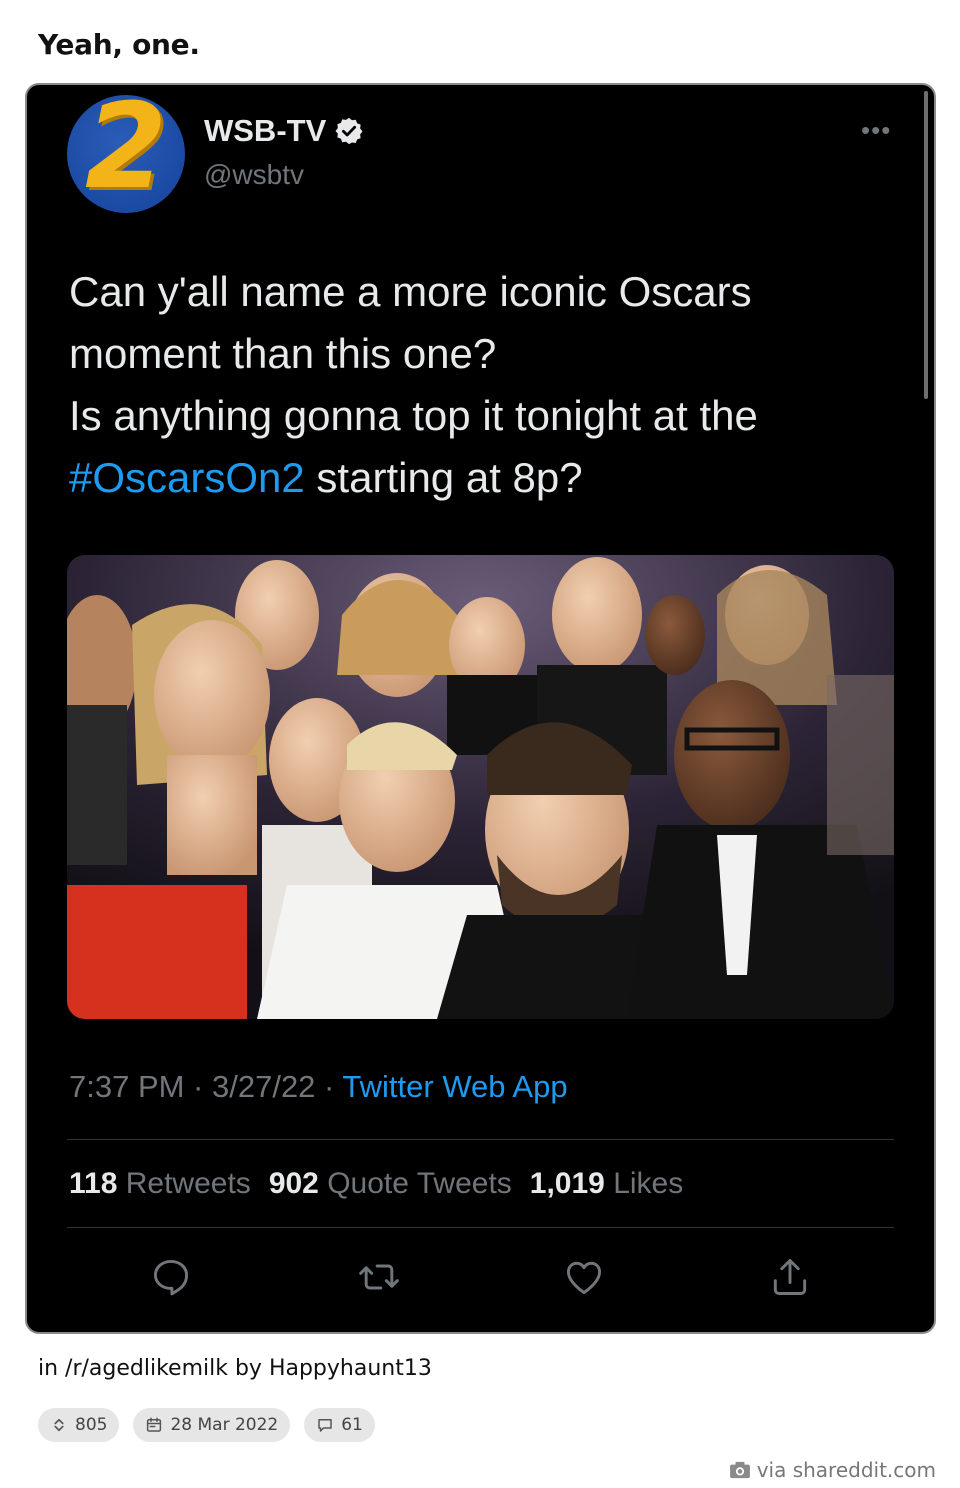  I want to click on retweets-label: Retweets, so click(188, 1183).